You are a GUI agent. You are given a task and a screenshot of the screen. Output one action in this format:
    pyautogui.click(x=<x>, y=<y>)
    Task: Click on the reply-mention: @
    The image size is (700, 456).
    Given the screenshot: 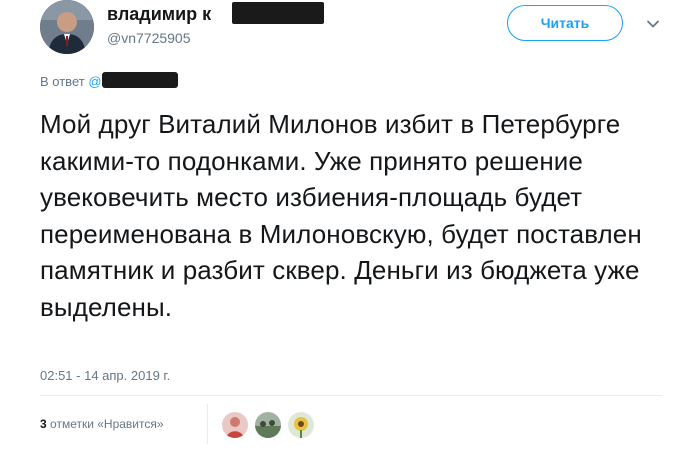 What is the action you would take?
    pyautogui.click(x=94, y=81)
    